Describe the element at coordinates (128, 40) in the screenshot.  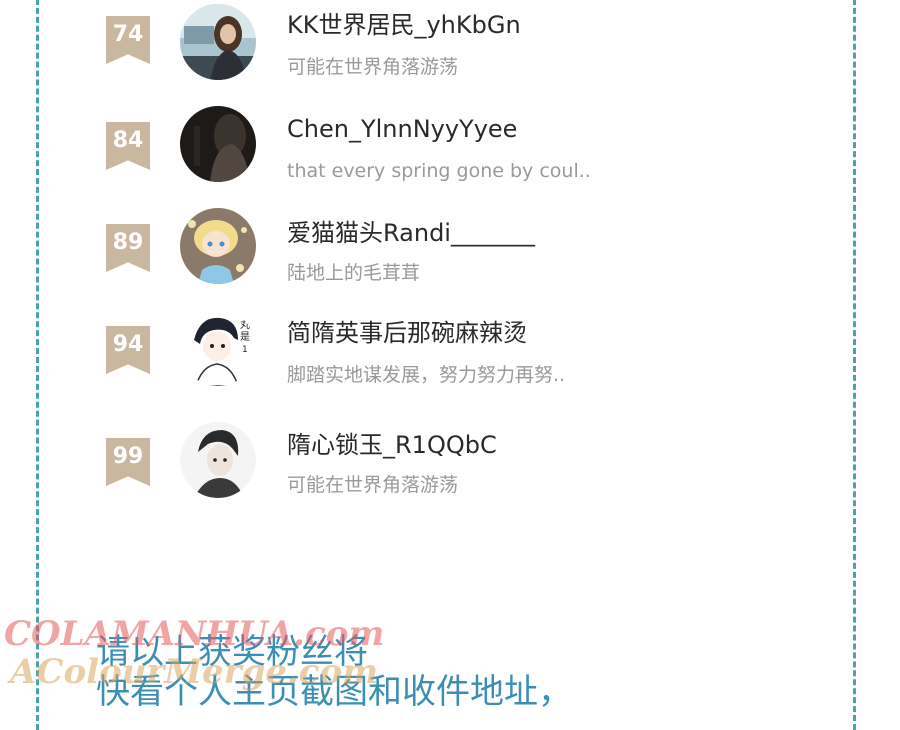
I see `rank-badge: 74` at that location.